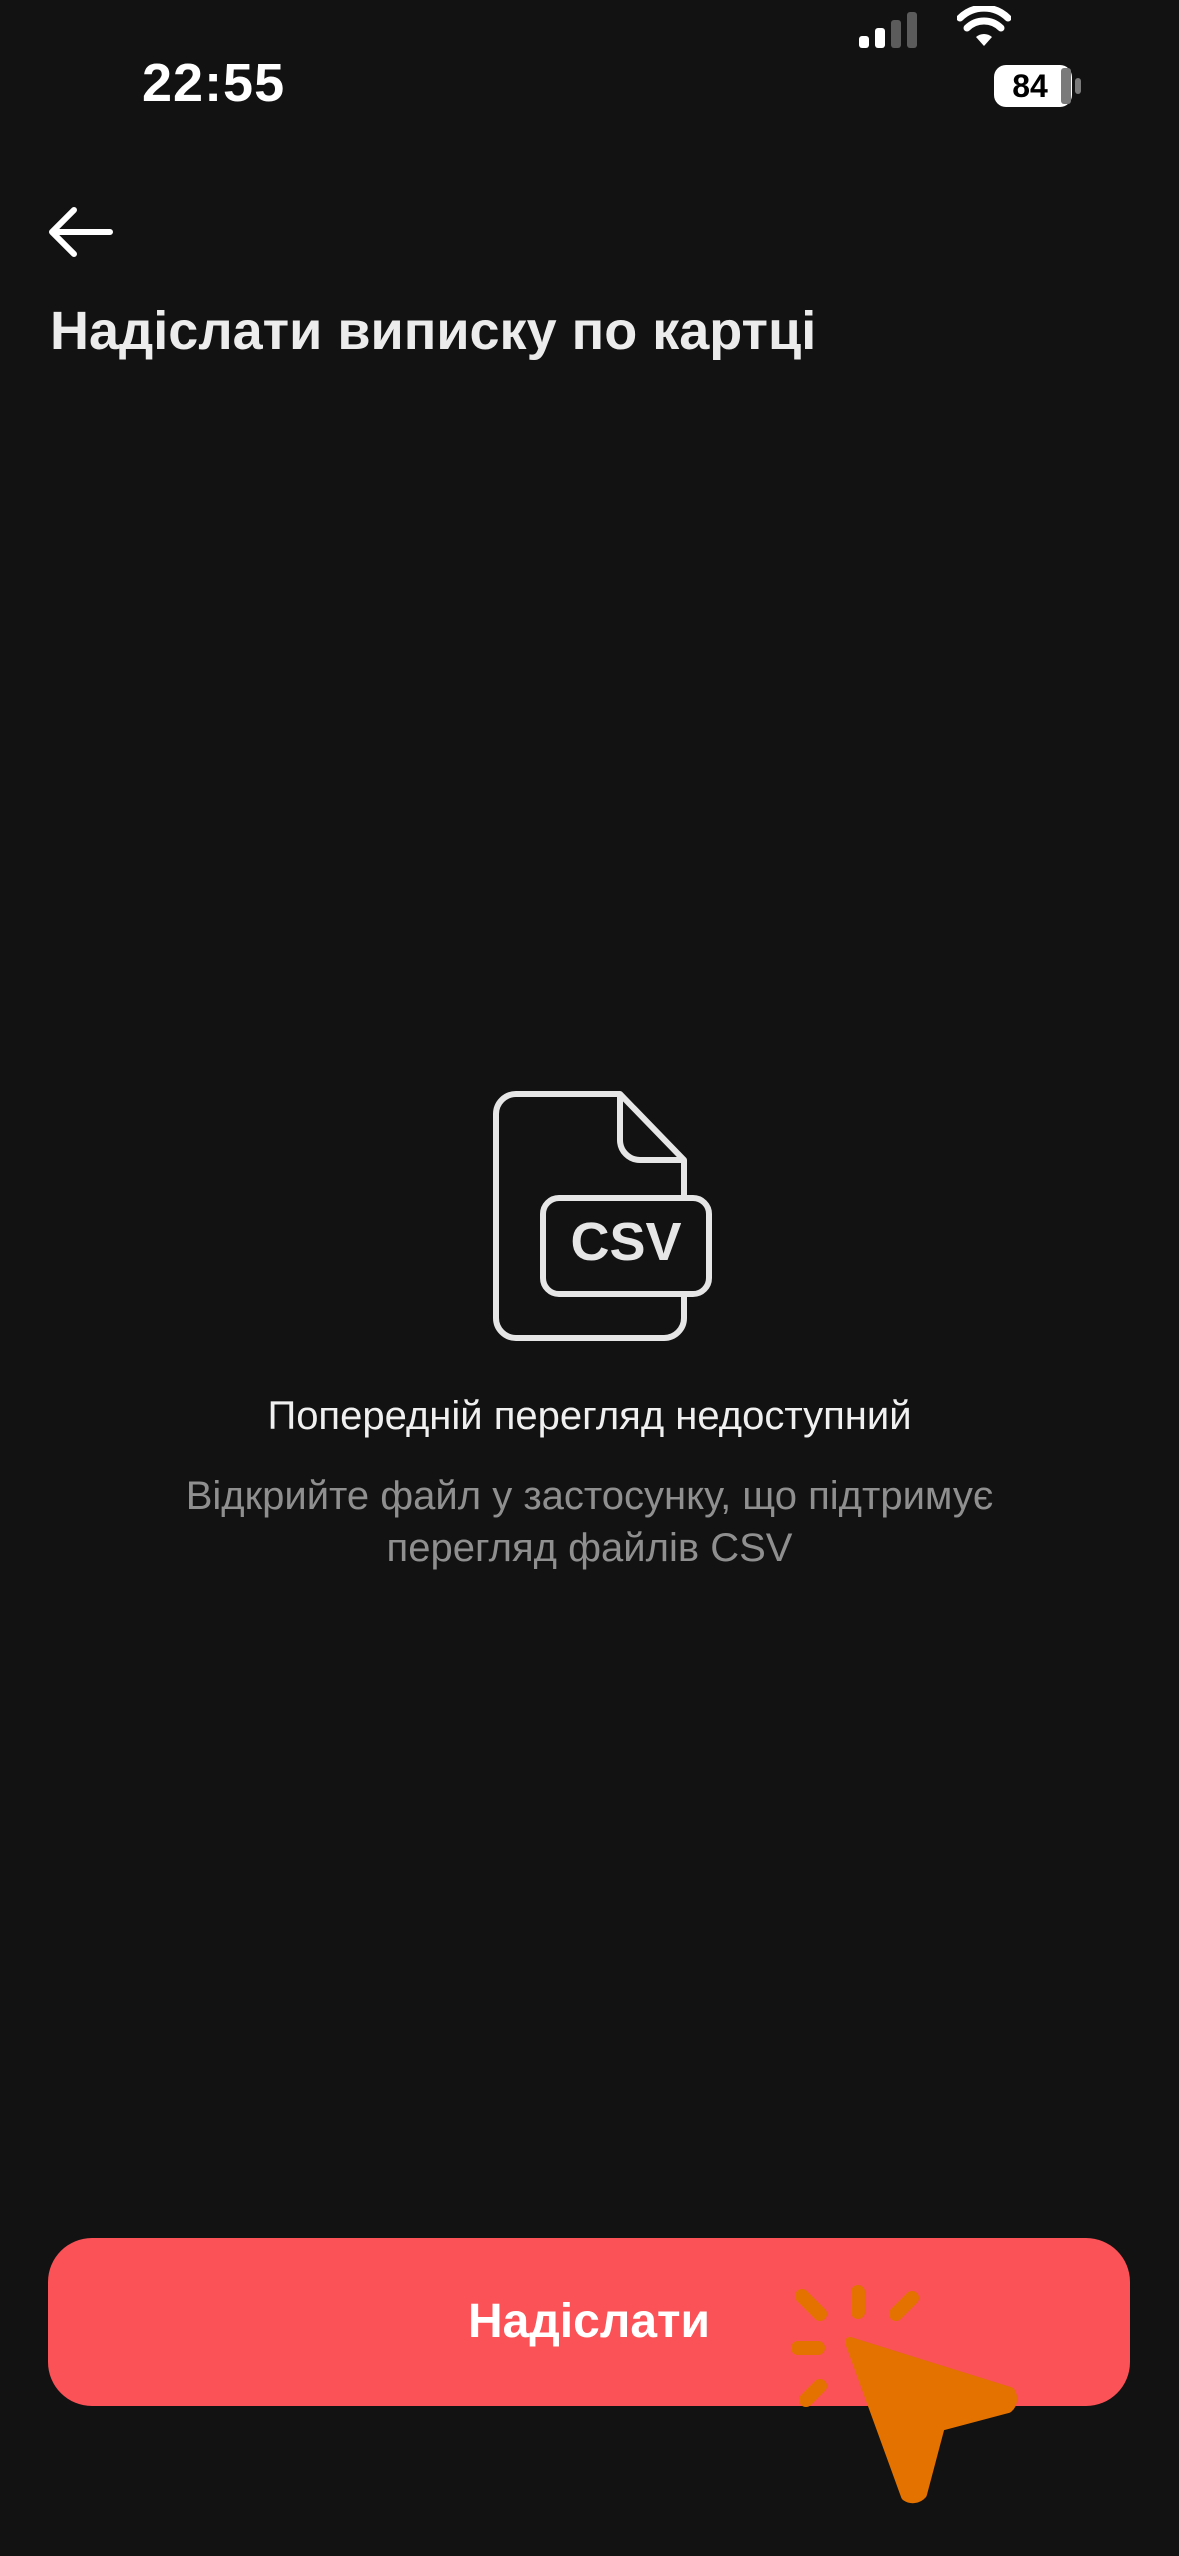  What do you see at coordinates (984, 26) in the screenshot?
I see `wifi-icon` at bounding box center [984, 26].